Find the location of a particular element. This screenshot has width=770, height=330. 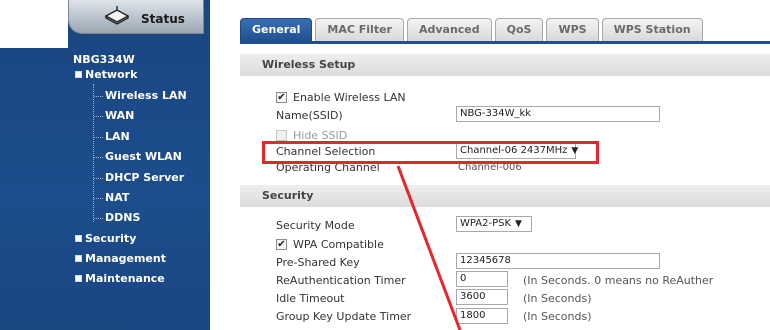

nav-item-label: Guest WLAN is located at coordinates (143, 156).